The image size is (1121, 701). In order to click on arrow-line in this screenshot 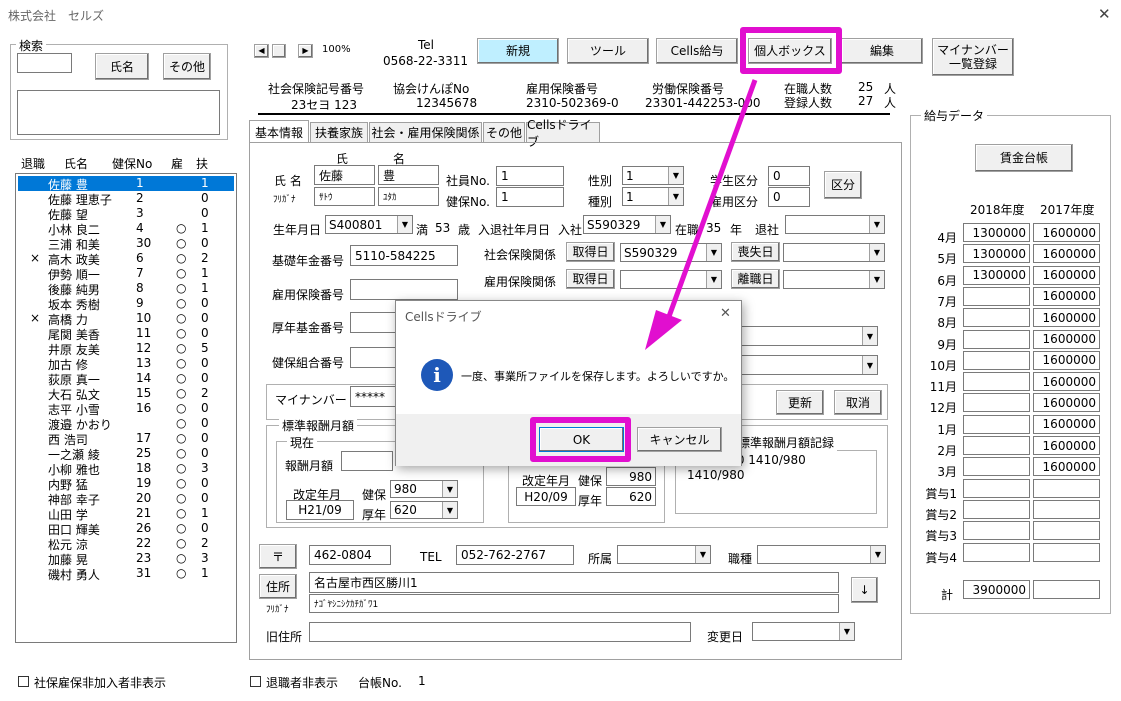, I will do `click(711, 201)`.